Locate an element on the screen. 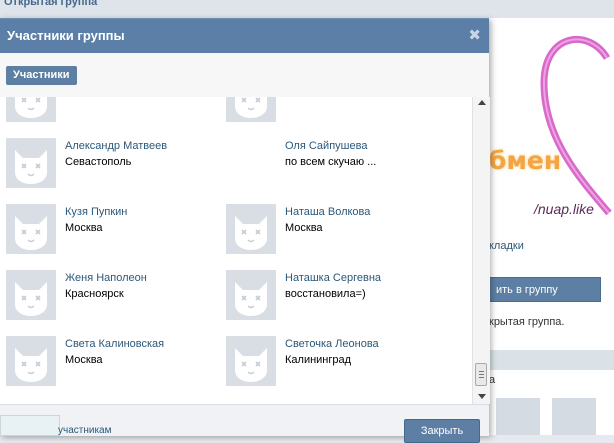 This screenshot has height=443, width=614. scrollbar-thumb is located at coordinates (481, 374).